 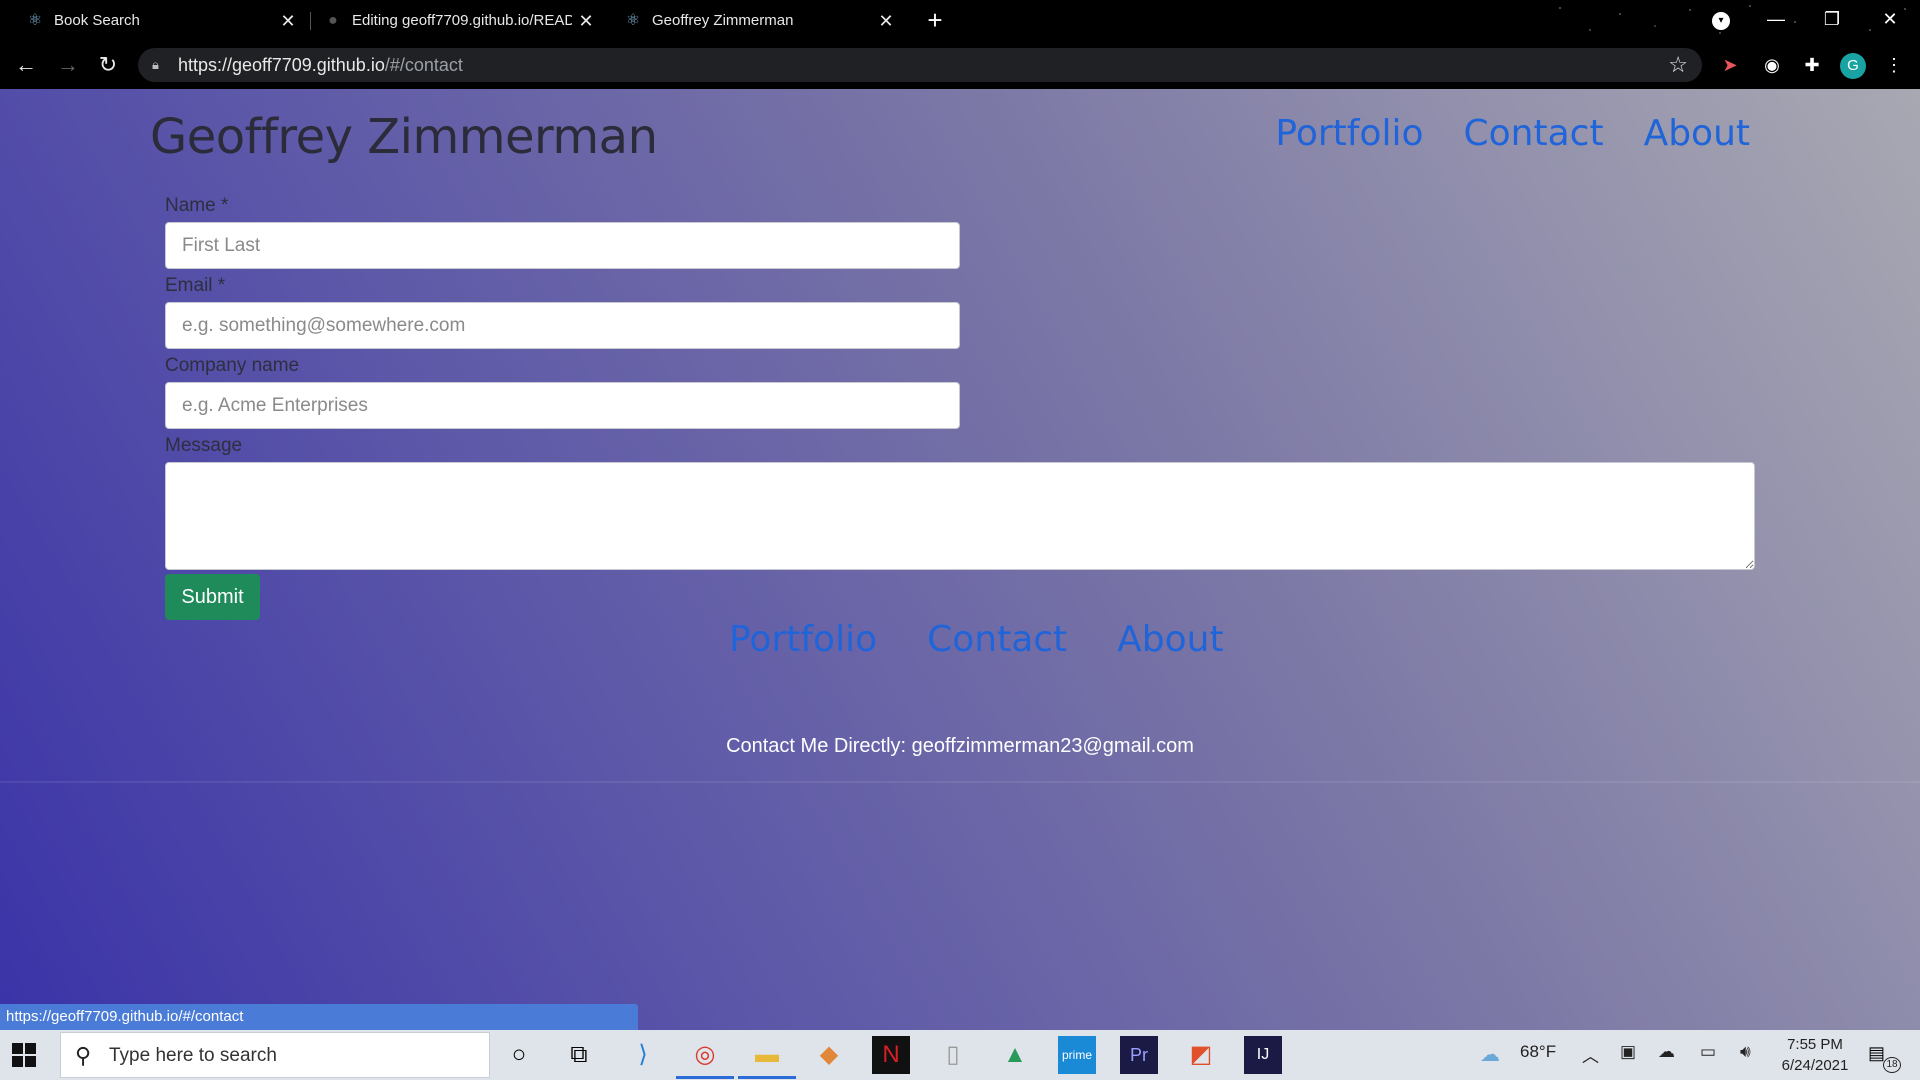 I want to click on volume-icon: 🔊︎, so click(x=1745, y=1052).